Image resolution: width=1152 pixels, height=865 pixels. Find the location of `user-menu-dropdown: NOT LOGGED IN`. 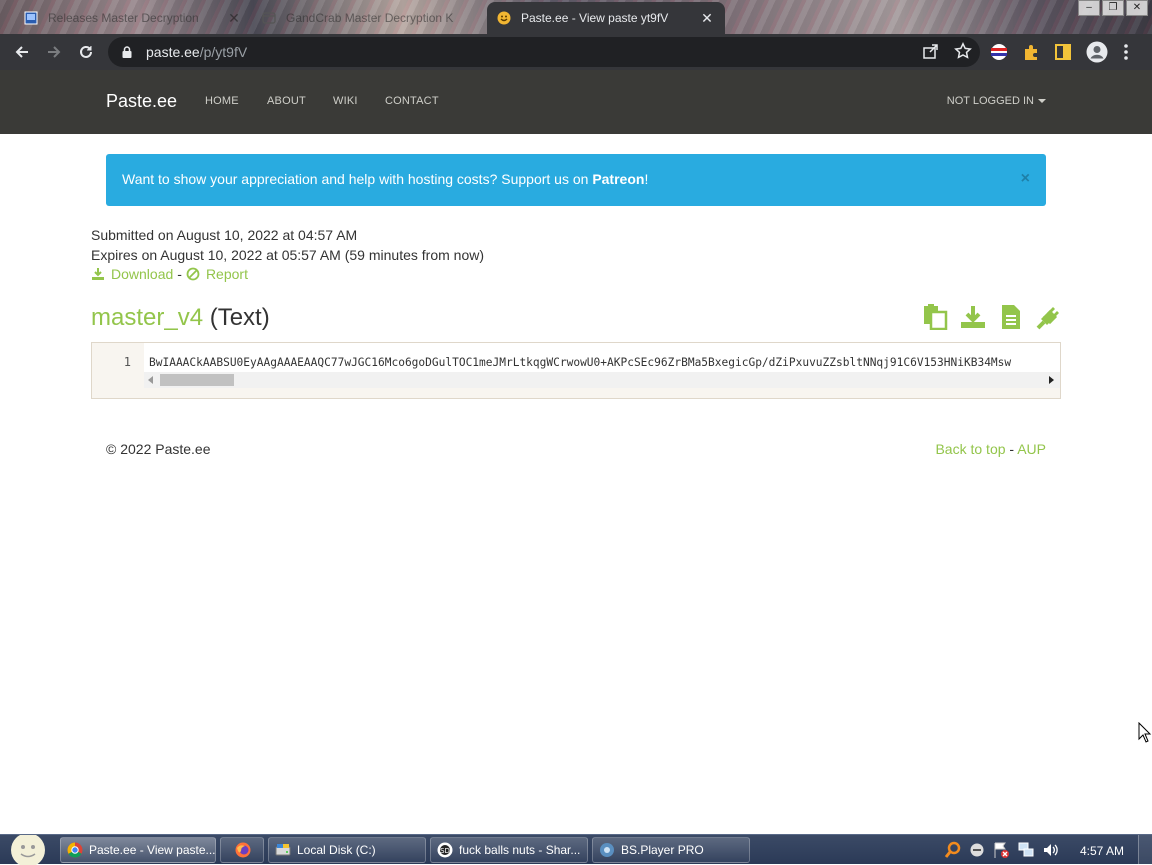

user-menu-dropdown: NOT LOGGED IN is located at coordinates (996, 101).